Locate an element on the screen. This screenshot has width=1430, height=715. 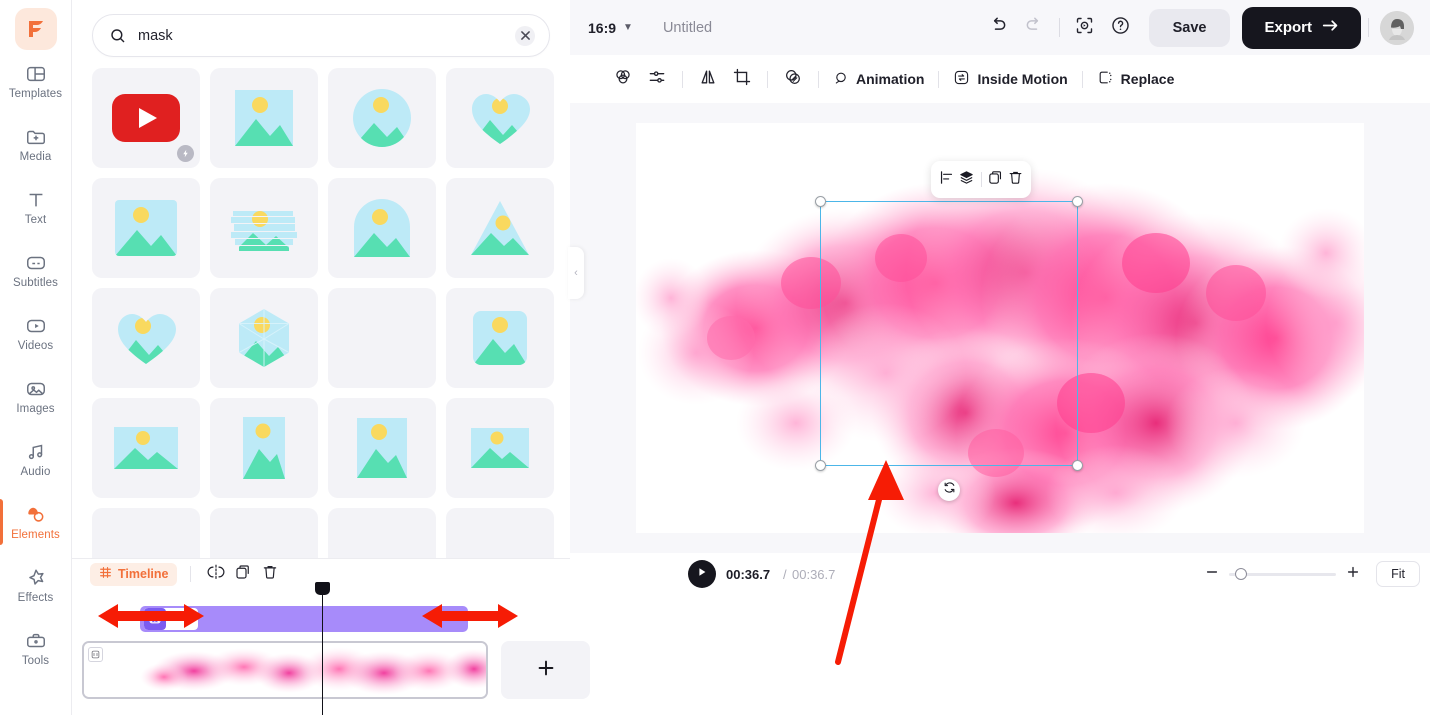
inside-motion-label: Inside Motion is located at coordinates (1022, 79).